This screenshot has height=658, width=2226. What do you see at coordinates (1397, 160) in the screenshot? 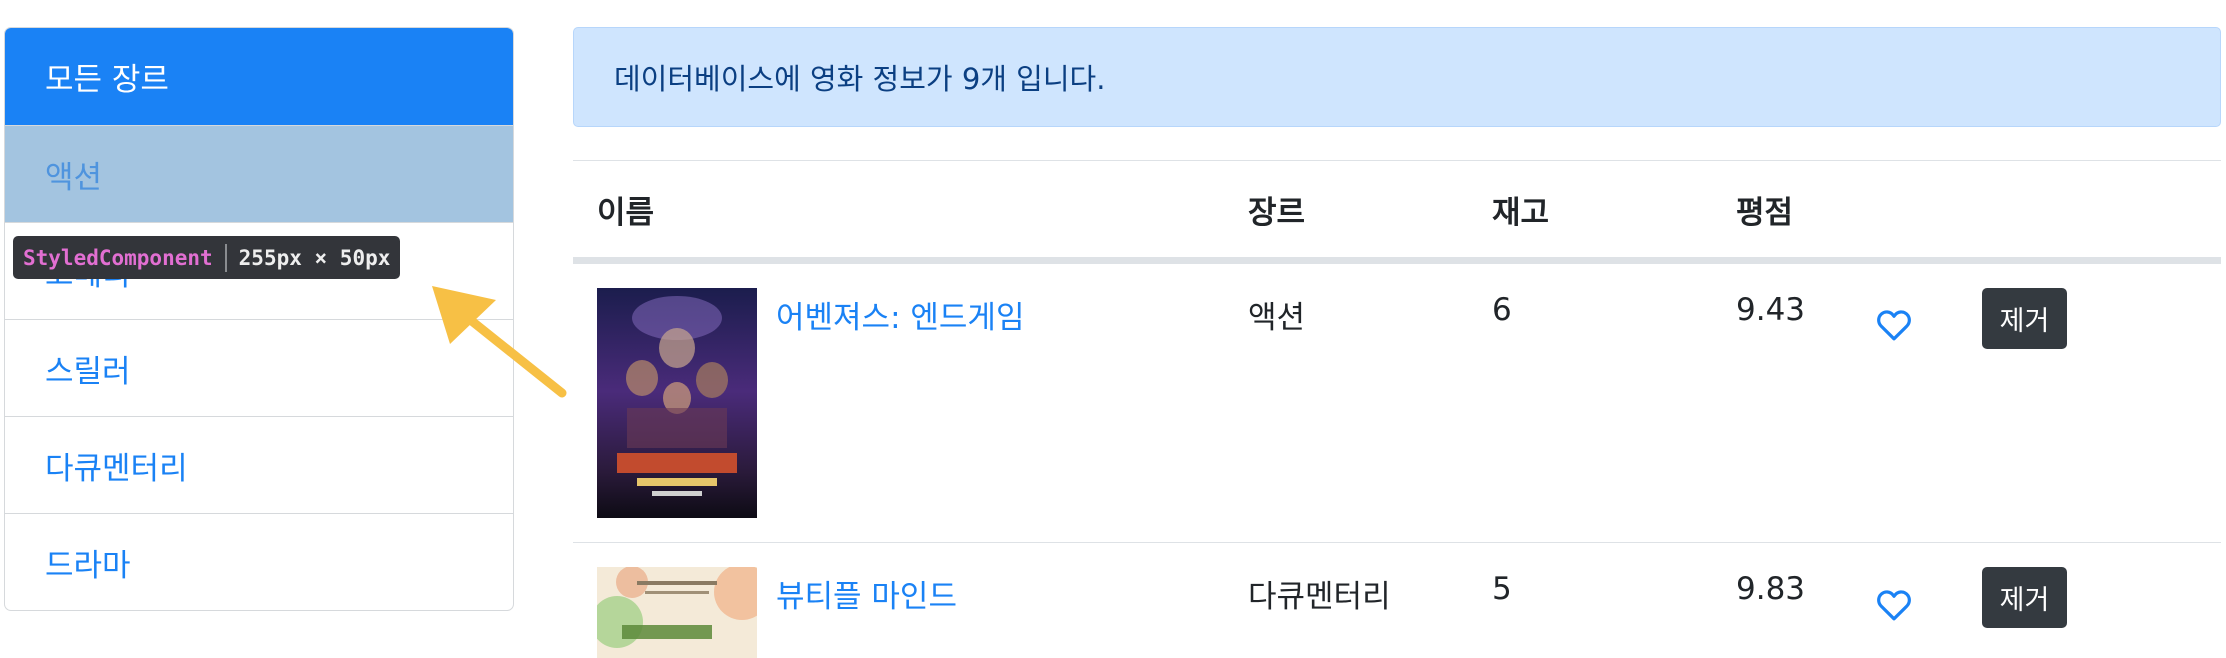
I see `table-top-border` at bounding box center [1397, 160].